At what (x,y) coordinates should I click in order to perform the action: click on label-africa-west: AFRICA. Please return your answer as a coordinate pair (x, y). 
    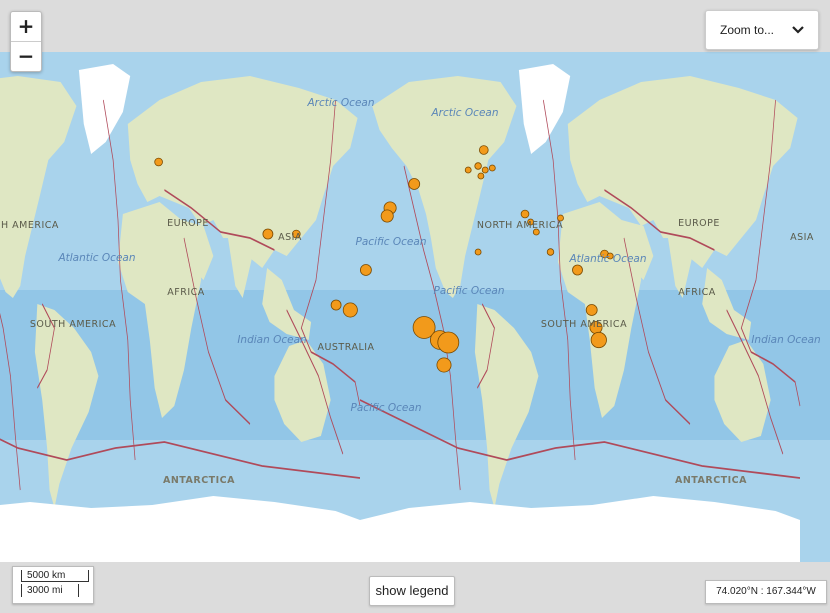
    Looking at the image, I should click on (186, 292).